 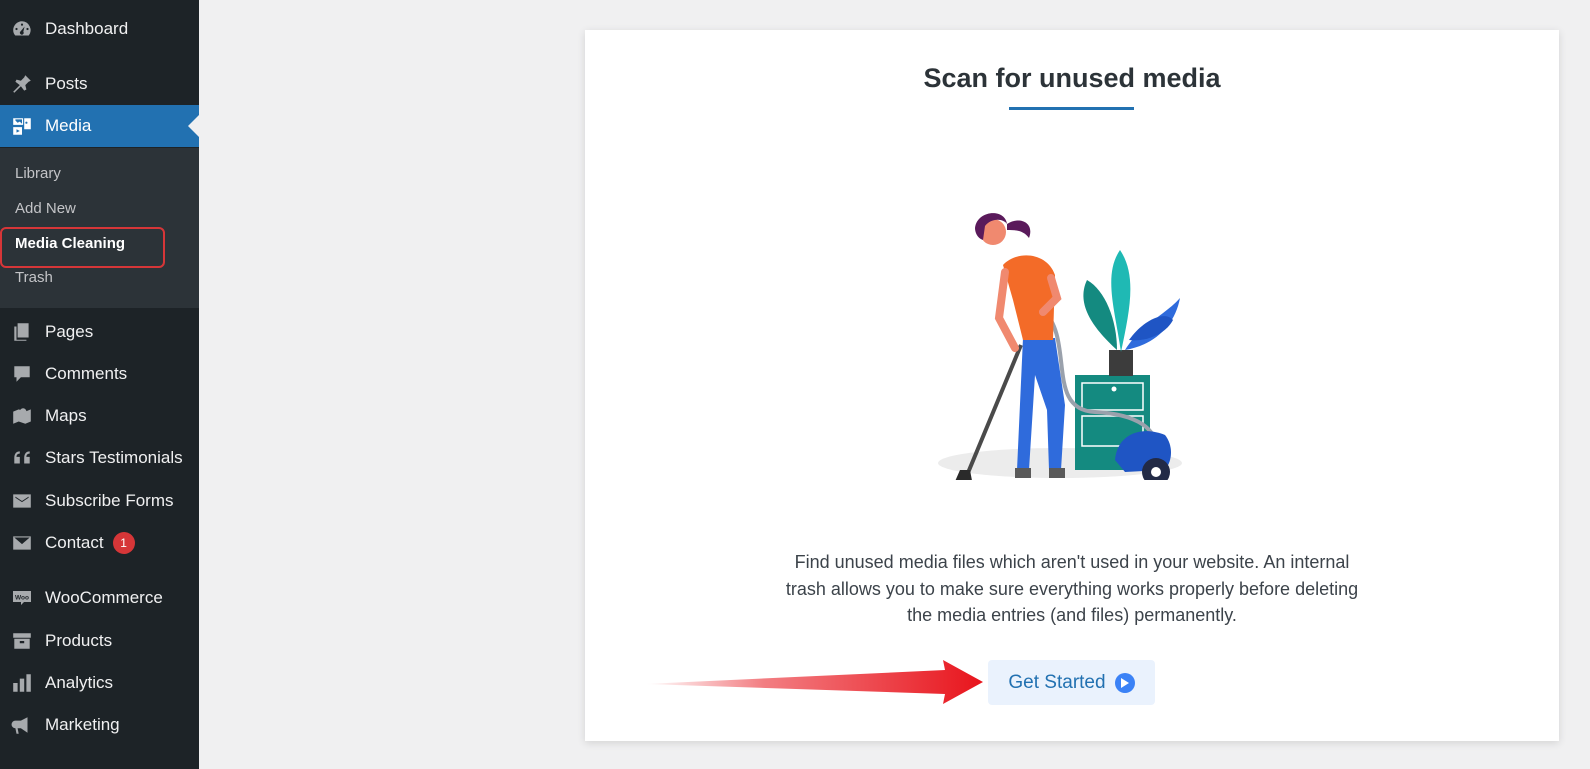 I want to click on menu-label: Pages, so click(x=69, y=331).